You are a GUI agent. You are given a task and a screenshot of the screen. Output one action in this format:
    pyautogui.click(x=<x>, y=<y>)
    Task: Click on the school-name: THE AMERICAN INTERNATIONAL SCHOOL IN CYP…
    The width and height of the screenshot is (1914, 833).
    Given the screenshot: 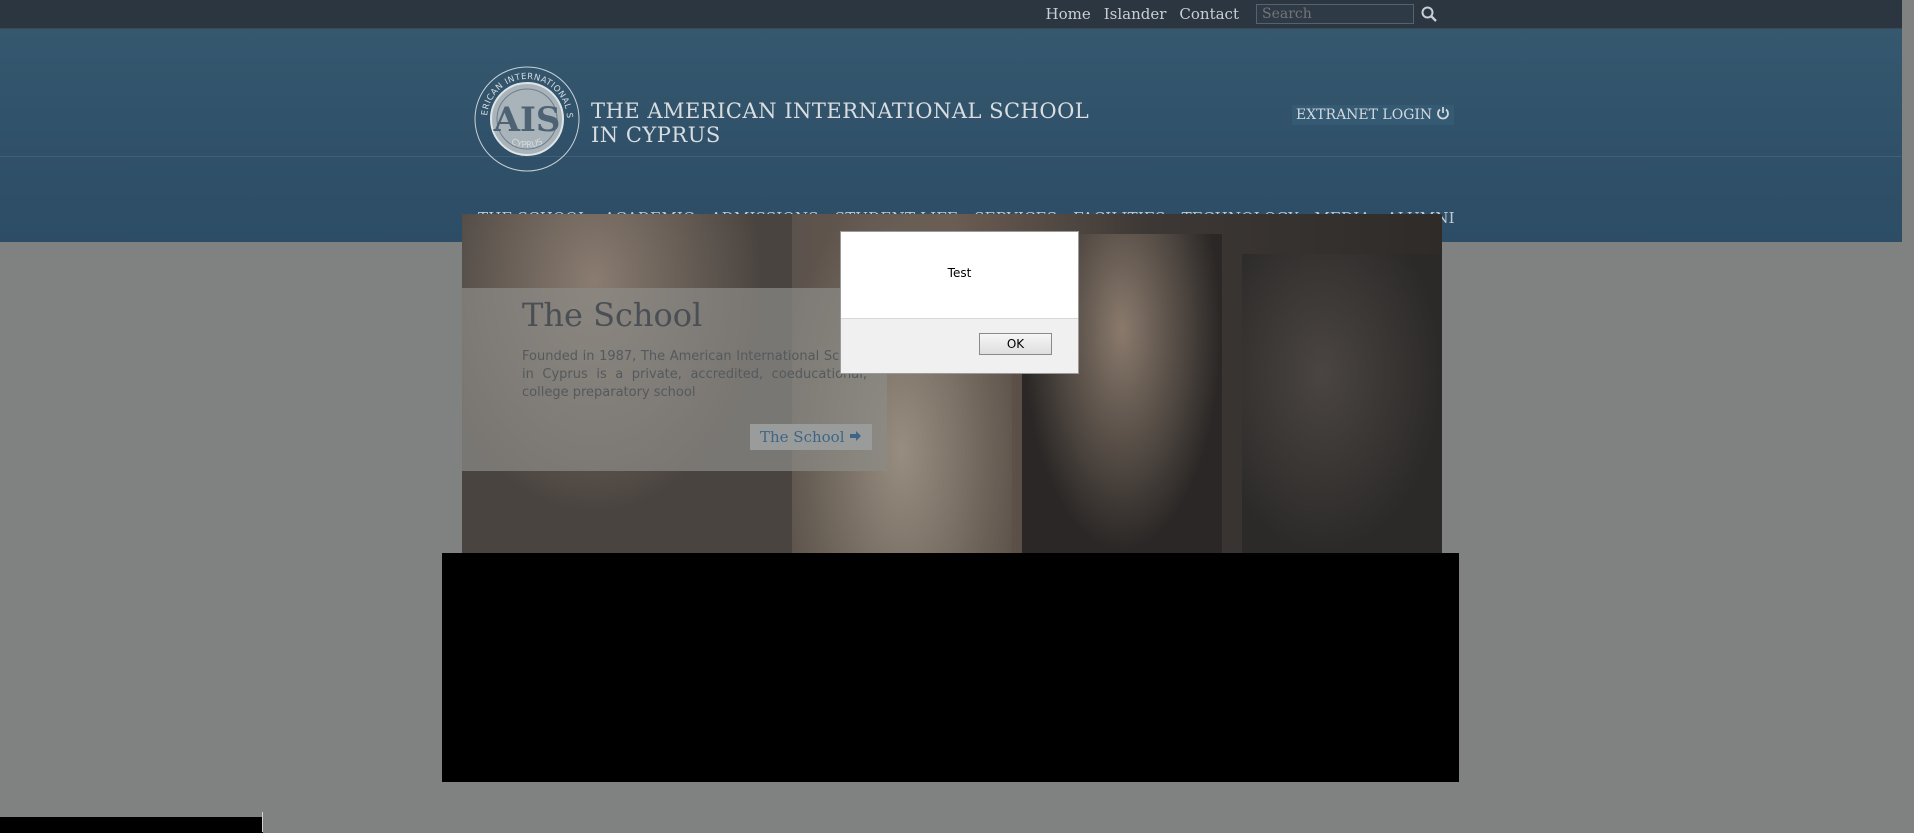 What is the action you would take?
    pyautogui.click(x=840, y=123)
    